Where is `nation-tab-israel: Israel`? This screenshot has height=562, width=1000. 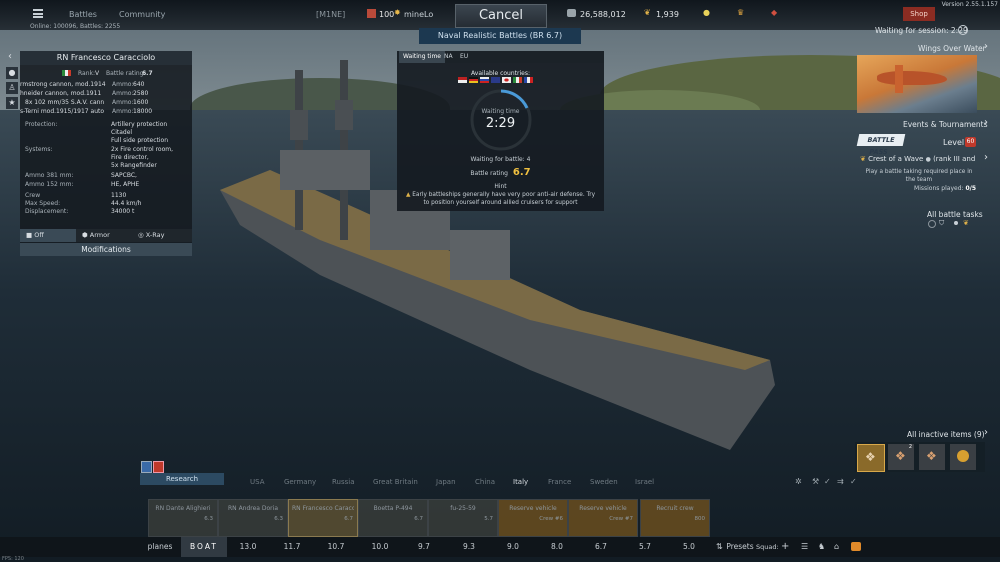
nation-tab-israel: Israel is located at coordinates (644, 482).